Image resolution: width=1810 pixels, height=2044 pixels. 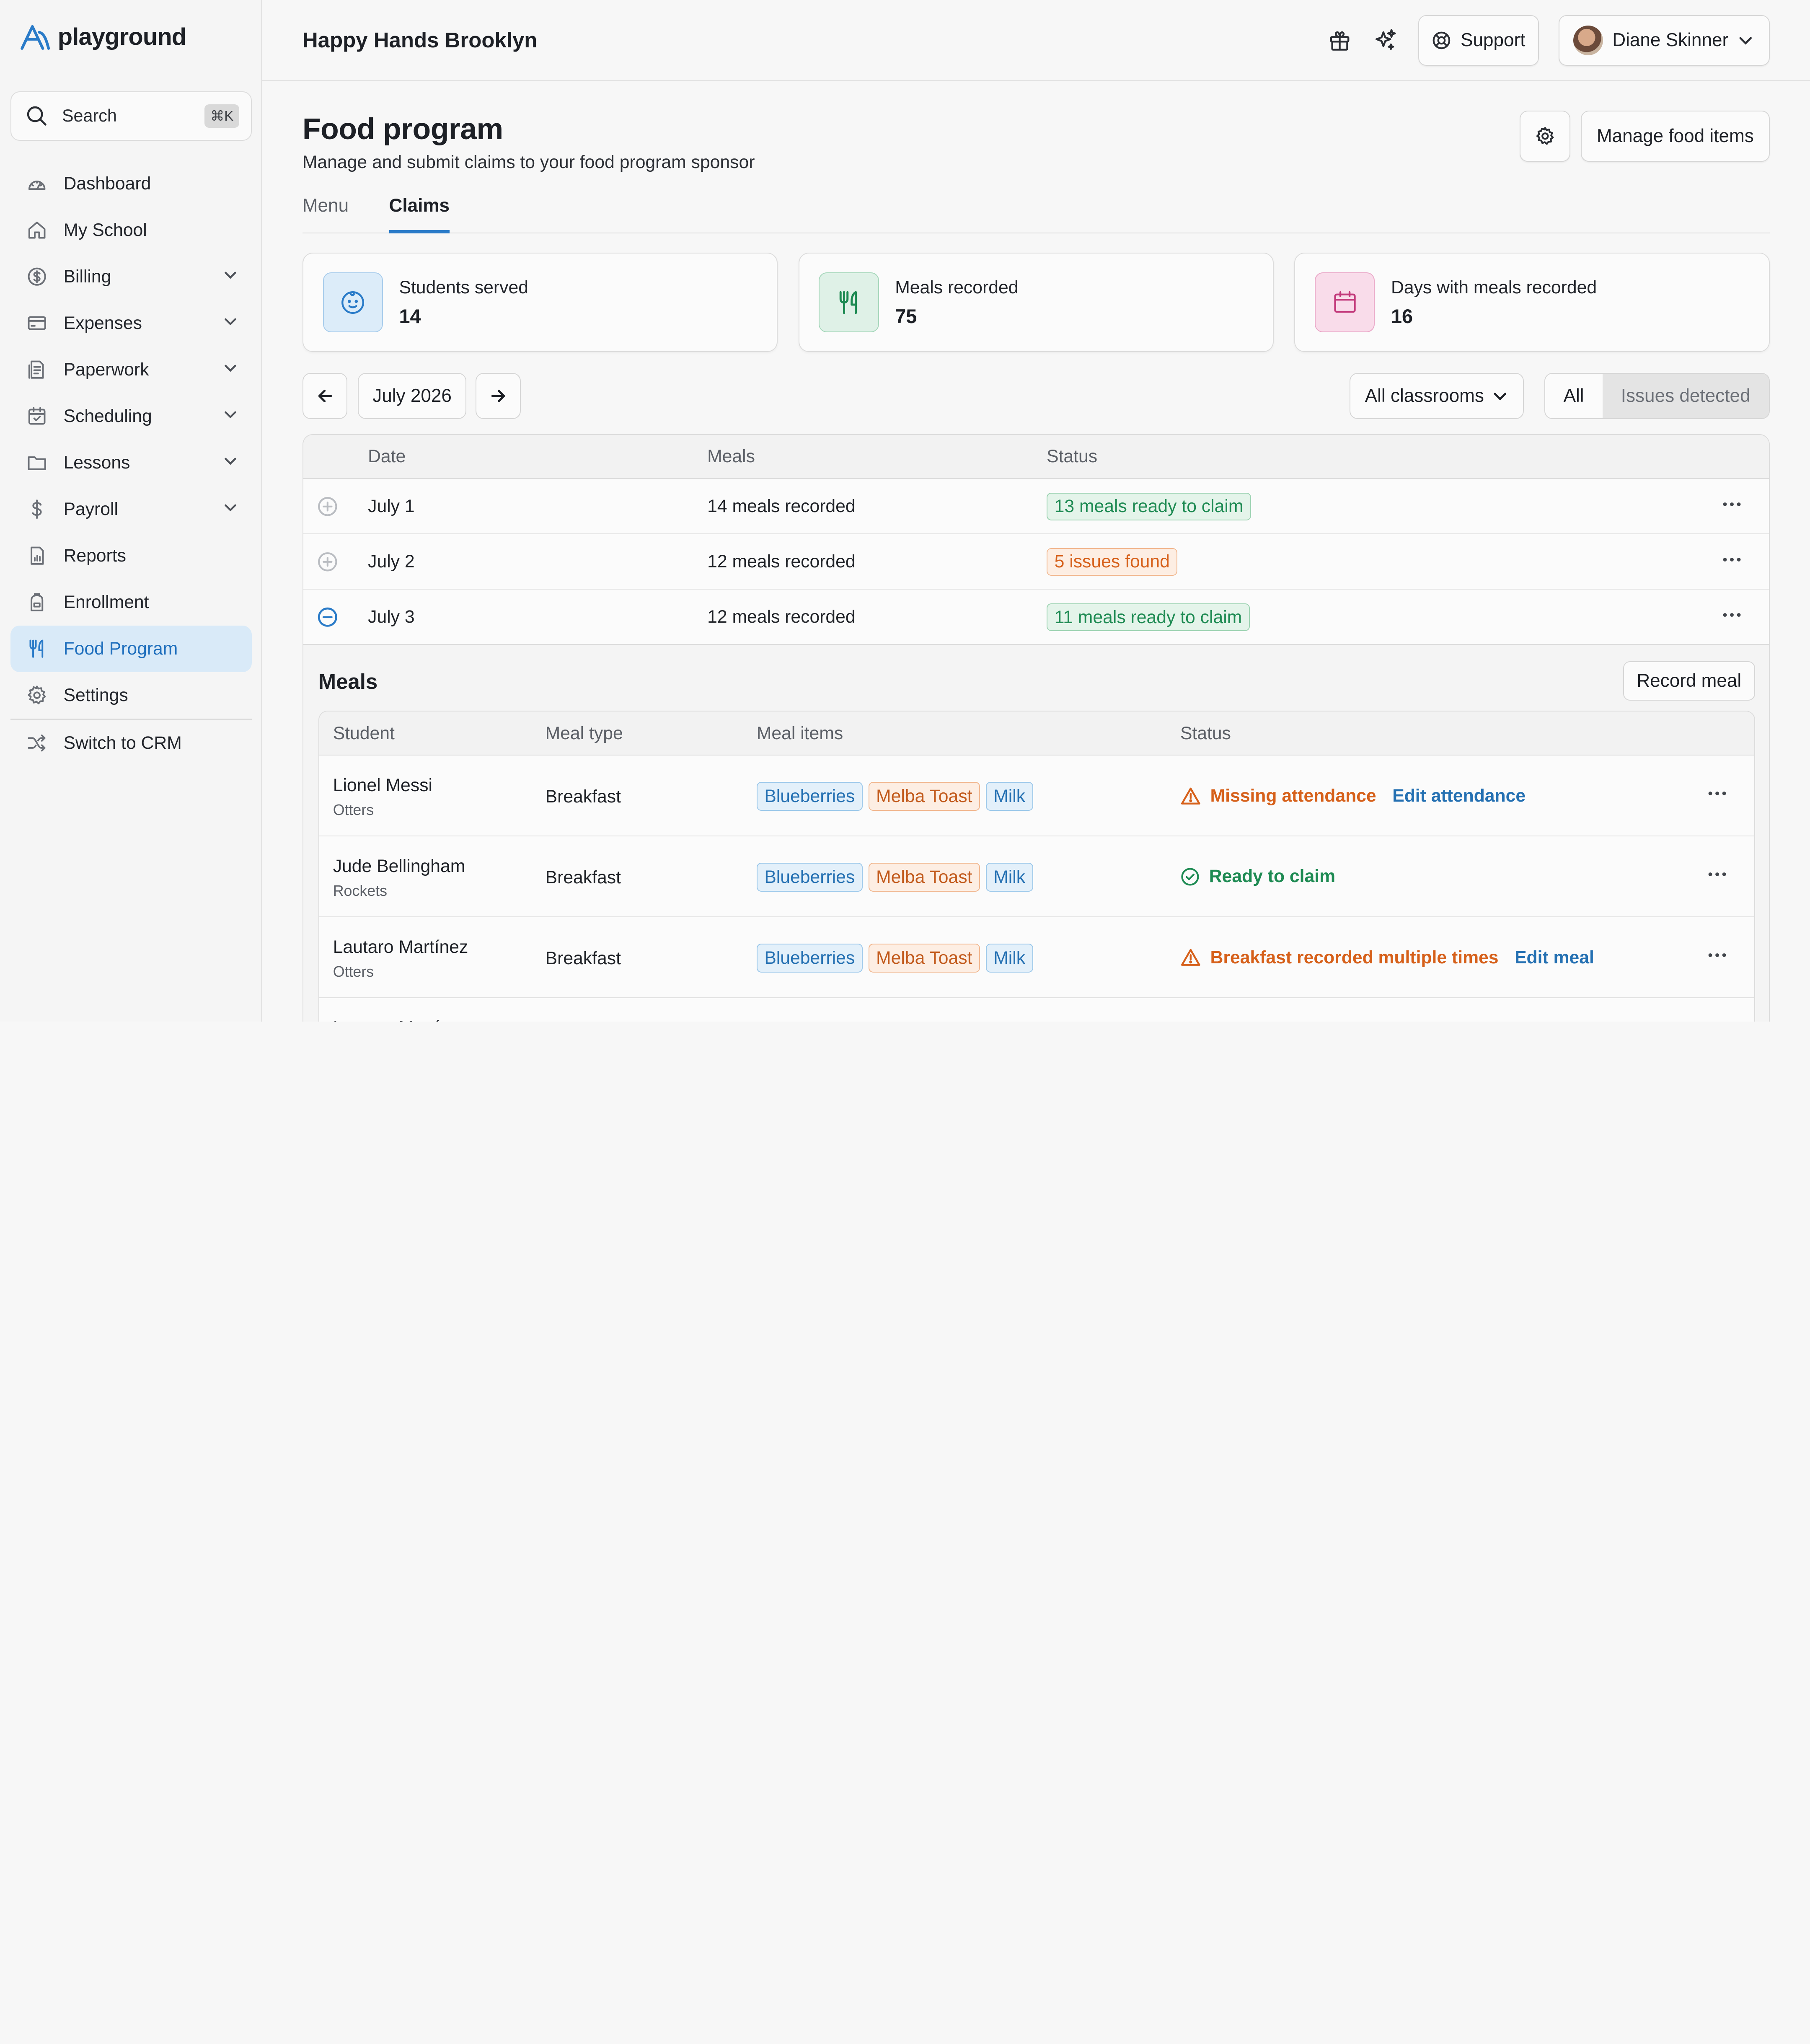 I want to click on sidebar-item-settings: Settings, so click(x=131, y=695).